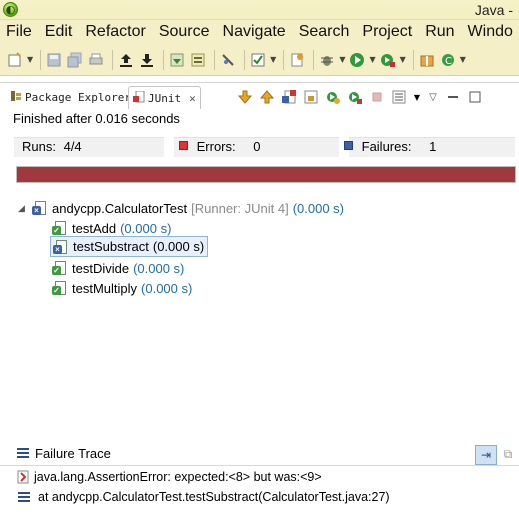 The height and width of the screenshot is (516, 519). Describe the element at coordinates (251, 32) in the screenshot. I see `menu-navigate: Navigate` at that location.